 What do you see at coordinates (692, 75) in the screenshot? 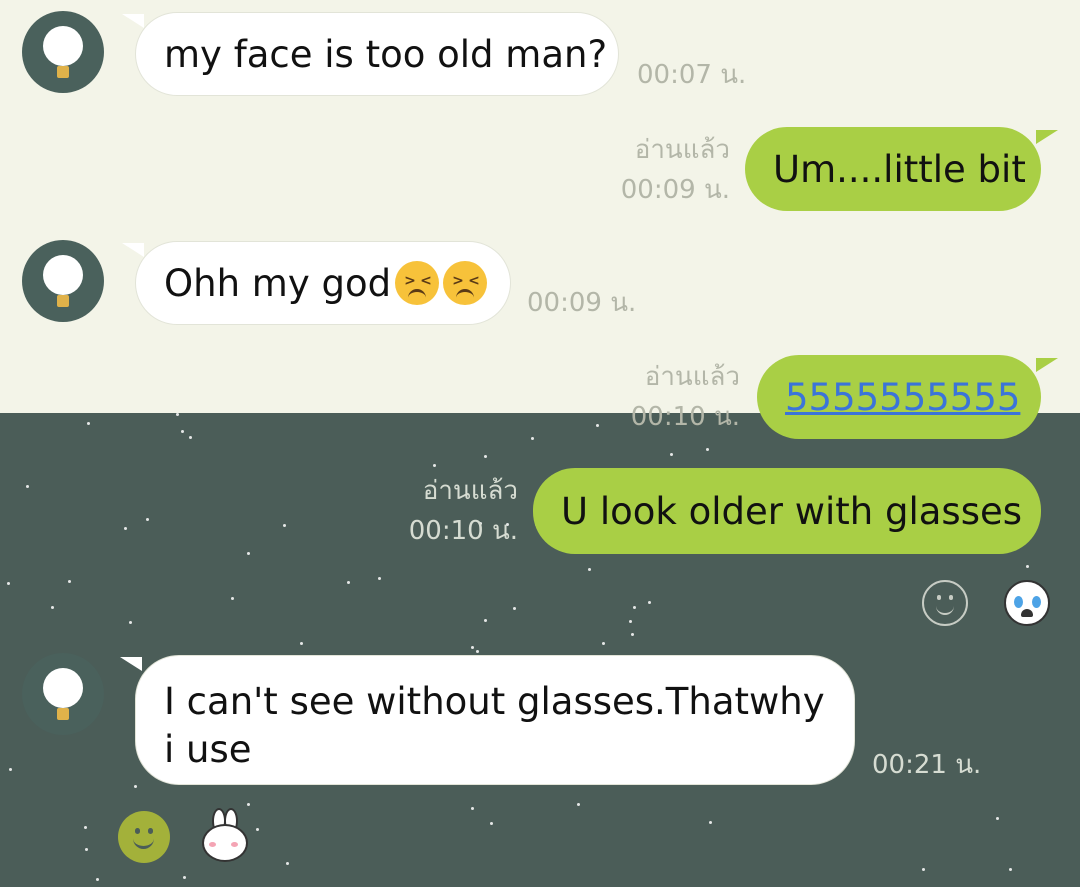
I see `message-time: 00:07 น.` at bounding box center [692, 75].